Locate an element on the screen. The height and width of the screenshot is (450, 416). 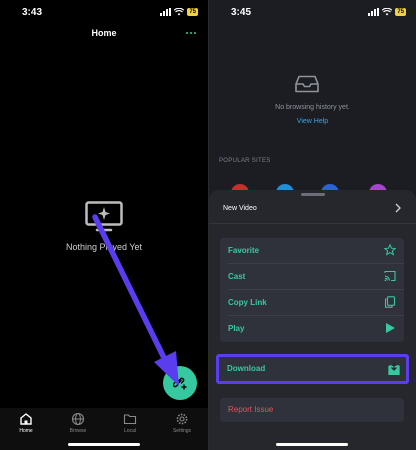
status-bar: 3:43 75 is located at coordinates (104, 12).